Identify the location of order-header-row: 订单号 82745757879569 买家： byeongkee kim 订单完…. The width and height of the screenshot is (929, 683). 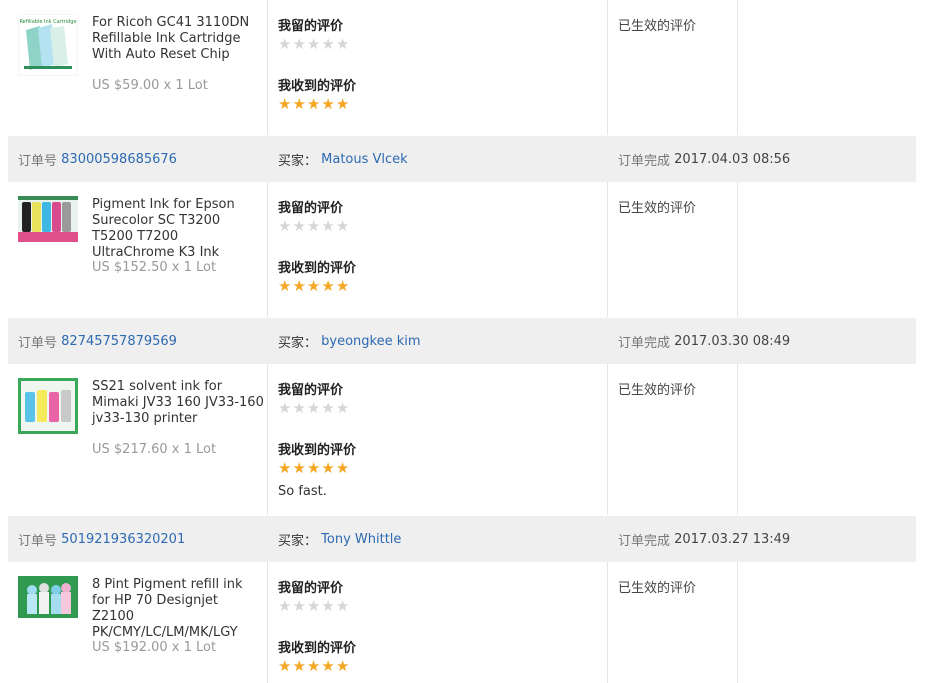
(462, 341).